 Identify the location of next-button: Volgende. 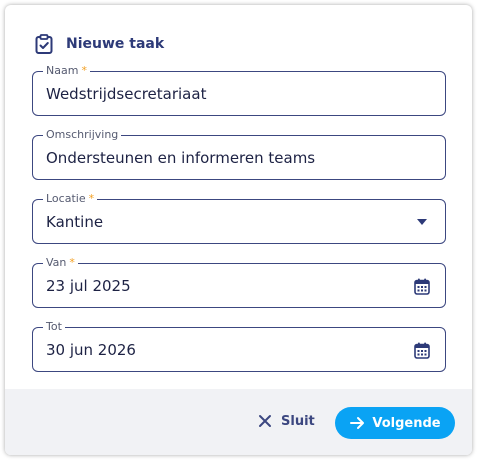
(395, 423).